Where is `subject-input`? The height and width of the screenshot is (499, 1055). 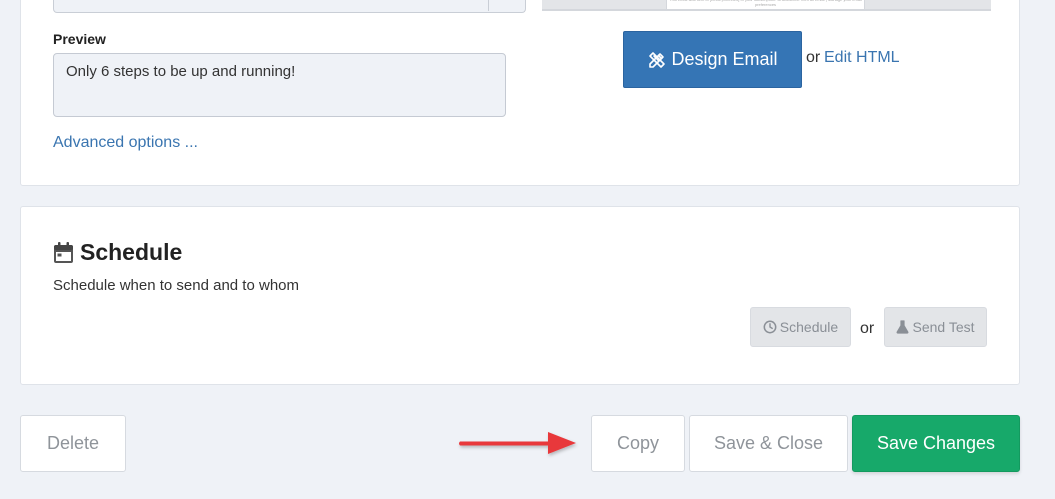 subject-input is located at coordinates (289, 6).